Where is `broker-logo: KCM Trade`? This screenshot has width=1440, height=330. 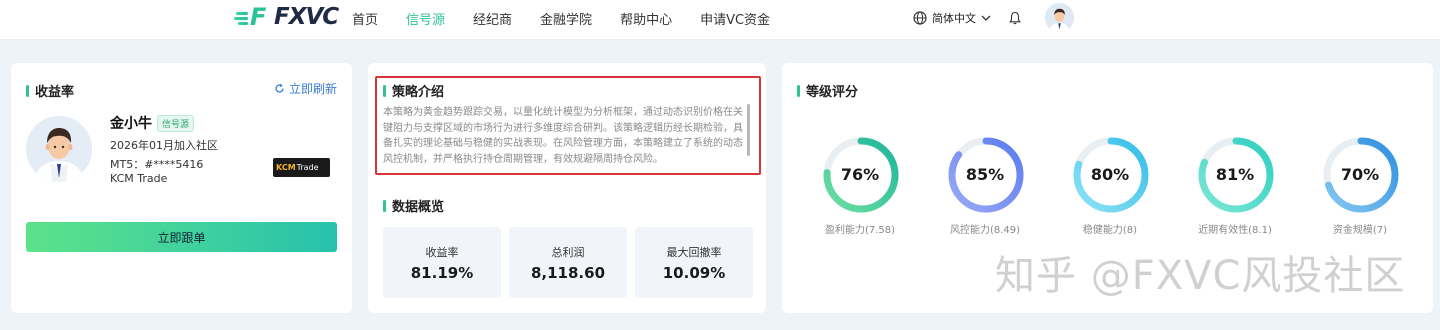
broker-logo: KCM Trade is located at coordinates (301, 167).